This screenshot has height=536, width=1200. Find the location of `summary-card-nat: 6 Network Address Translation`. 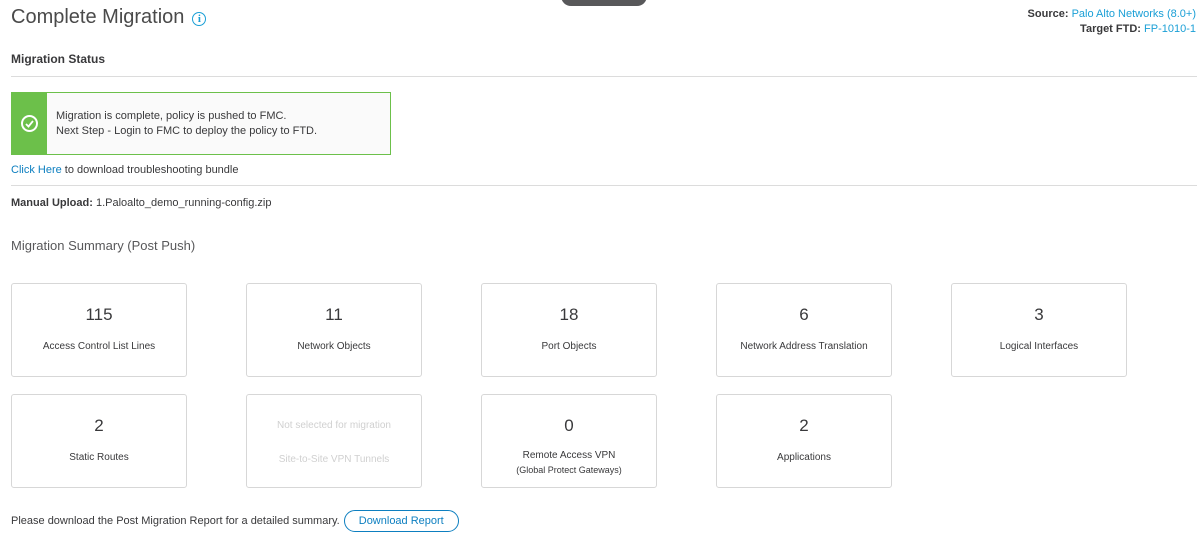

summary-card-nat: 6 Network Address Translation is located at coordinates (804, 330).